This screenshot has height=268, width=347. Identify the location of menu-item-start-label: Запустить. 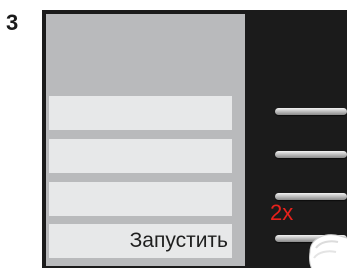
(178, 240).